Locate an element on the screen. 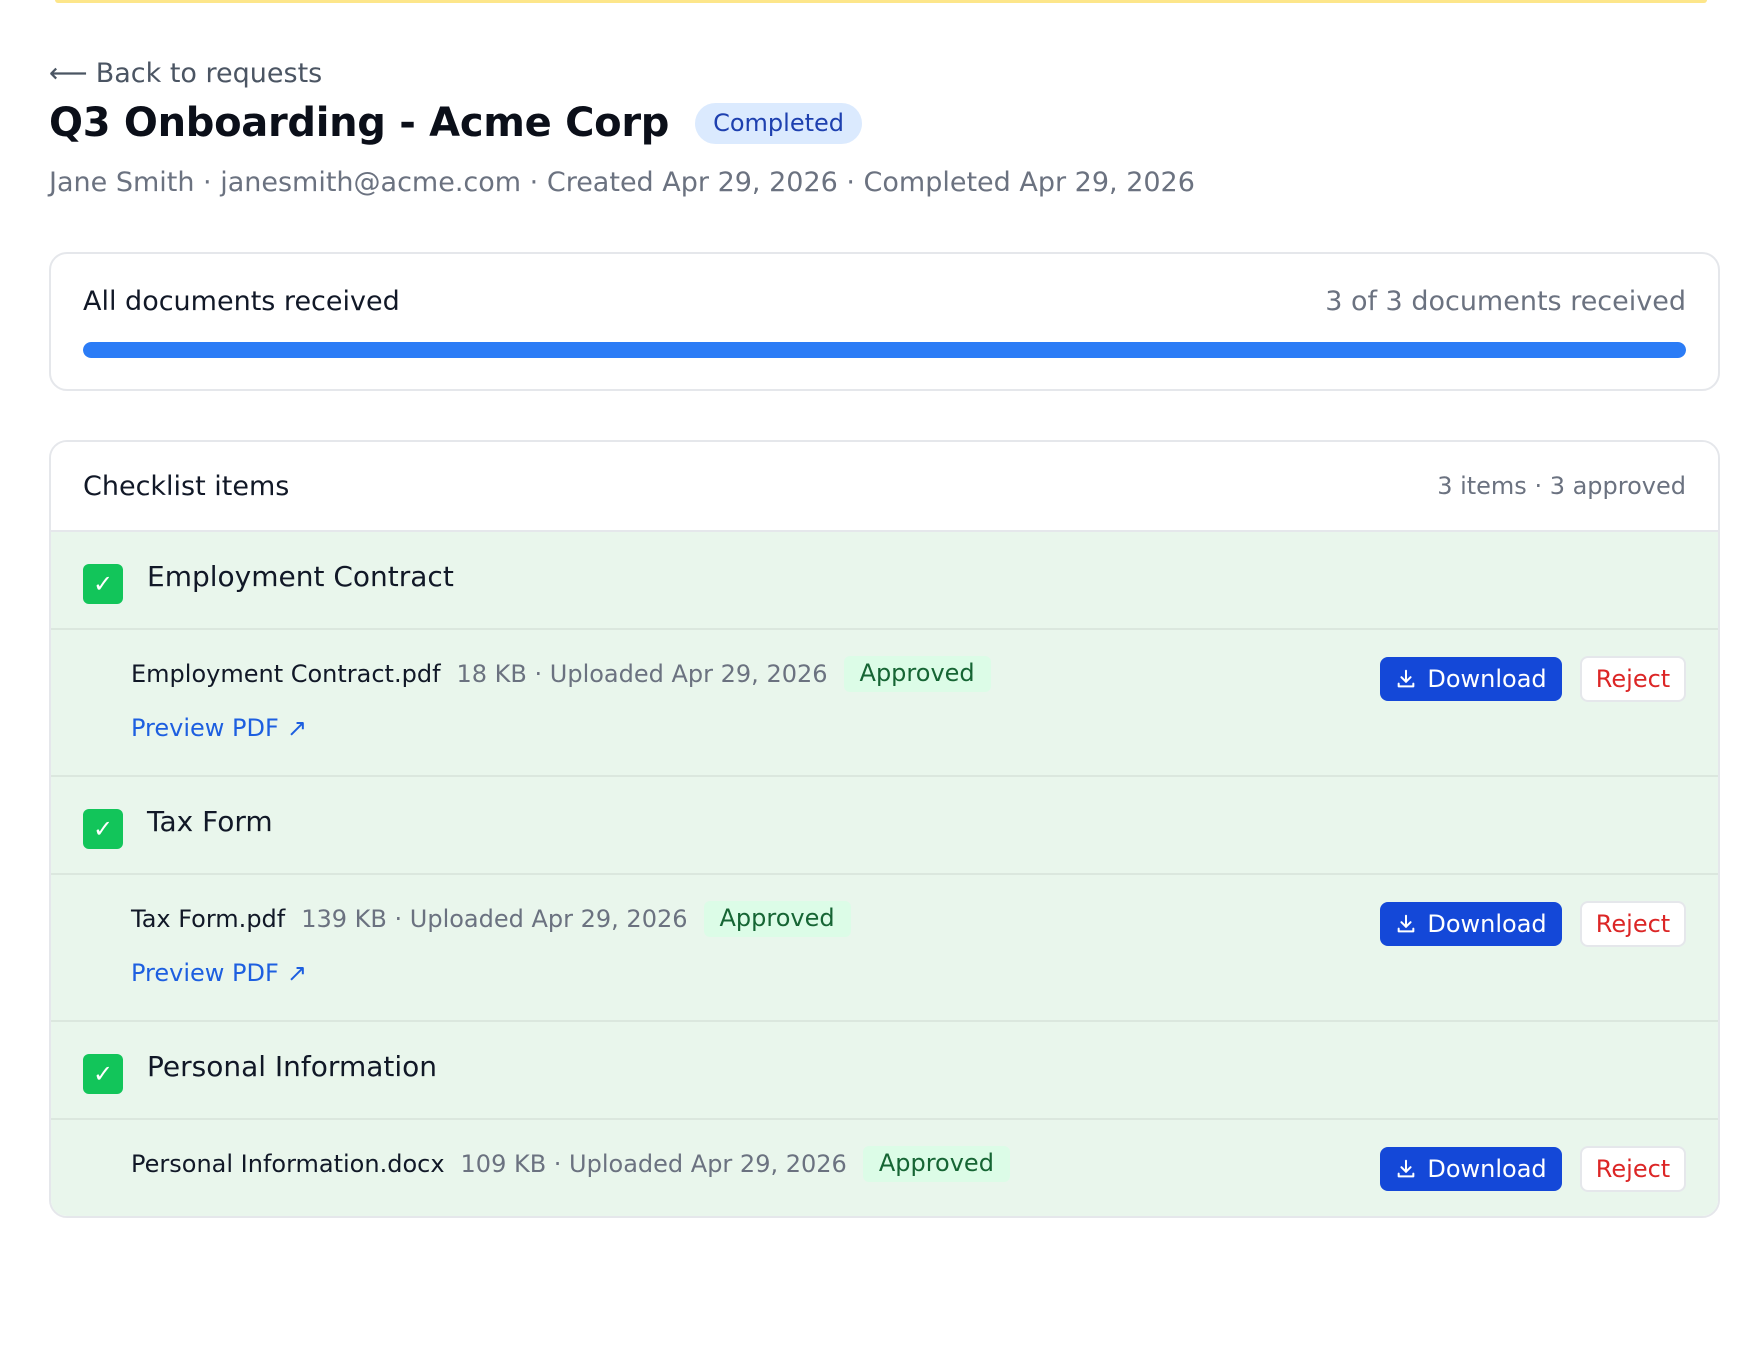 This screenshot has width=1762, height=1370. checklist-item-personal-information: ✓ Personal Information is located at coordinates (884, 1071).